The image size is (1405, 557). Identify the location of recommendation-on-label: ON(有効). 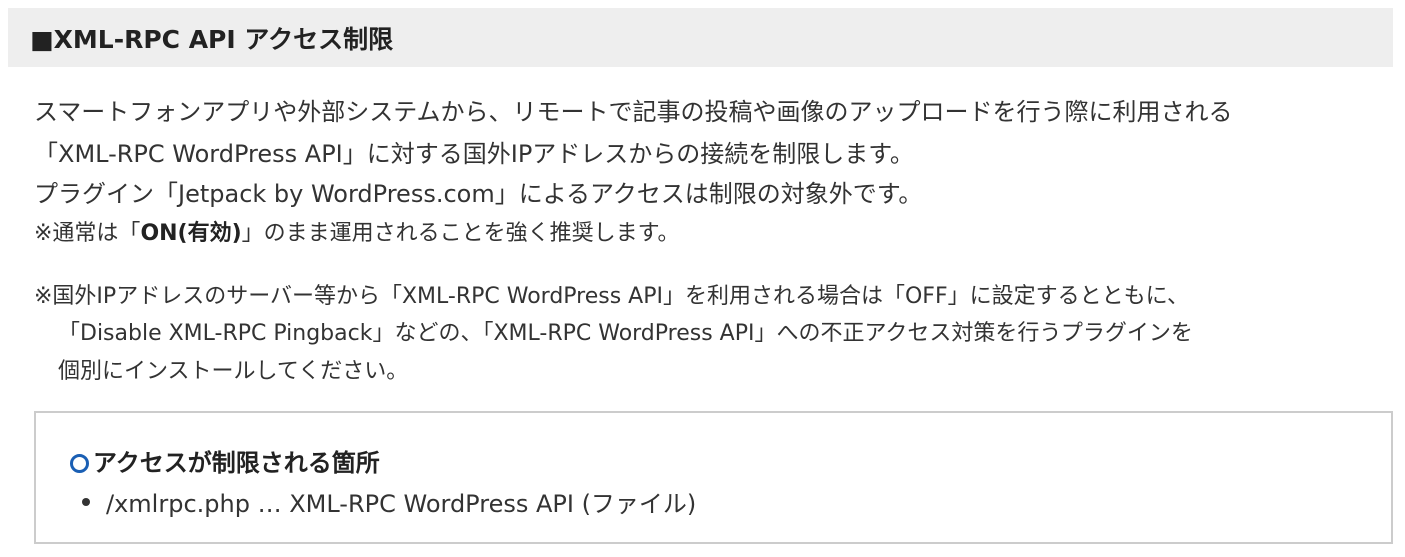
(191, 233).